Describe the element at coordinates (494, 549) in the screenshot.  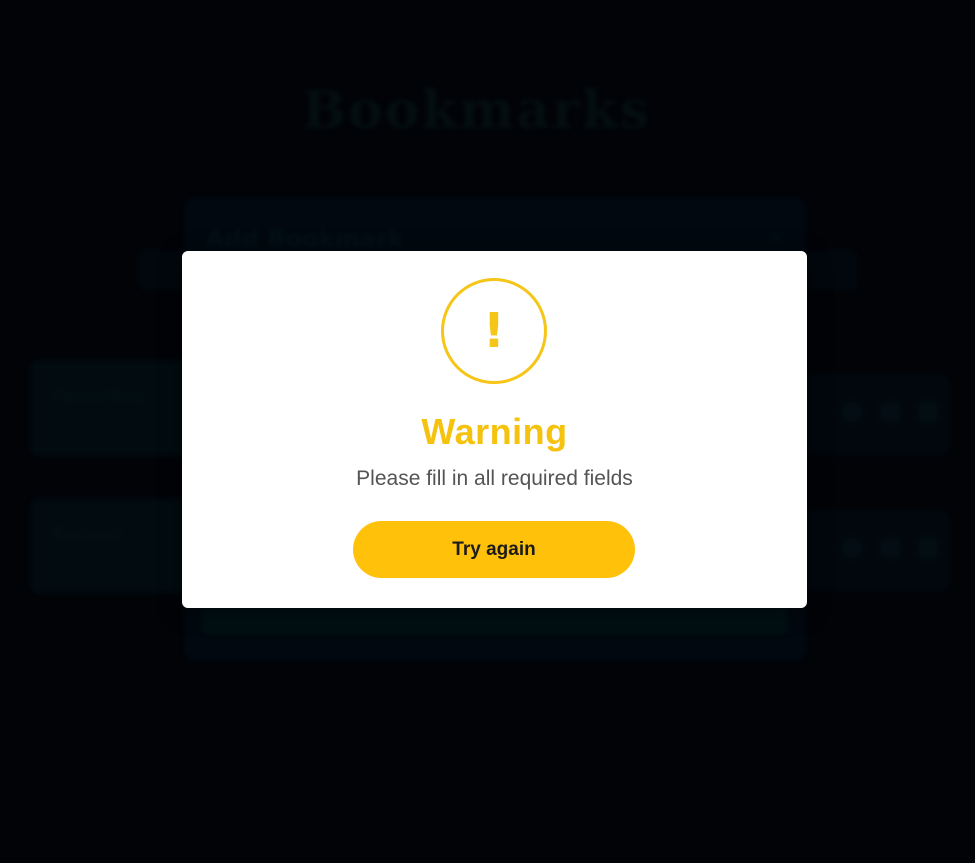
I see `try-again-button: Try again` at that location.